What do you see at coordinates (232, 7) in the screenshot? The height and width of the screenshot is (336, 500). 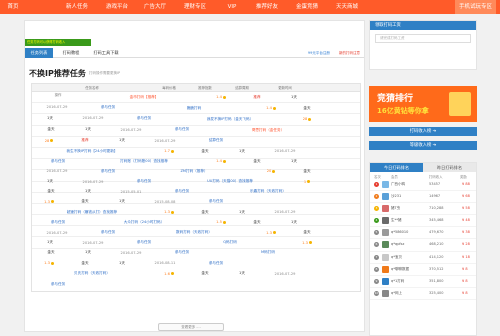 I see `nav-vip: VIP` at bounding box center [232, 7].